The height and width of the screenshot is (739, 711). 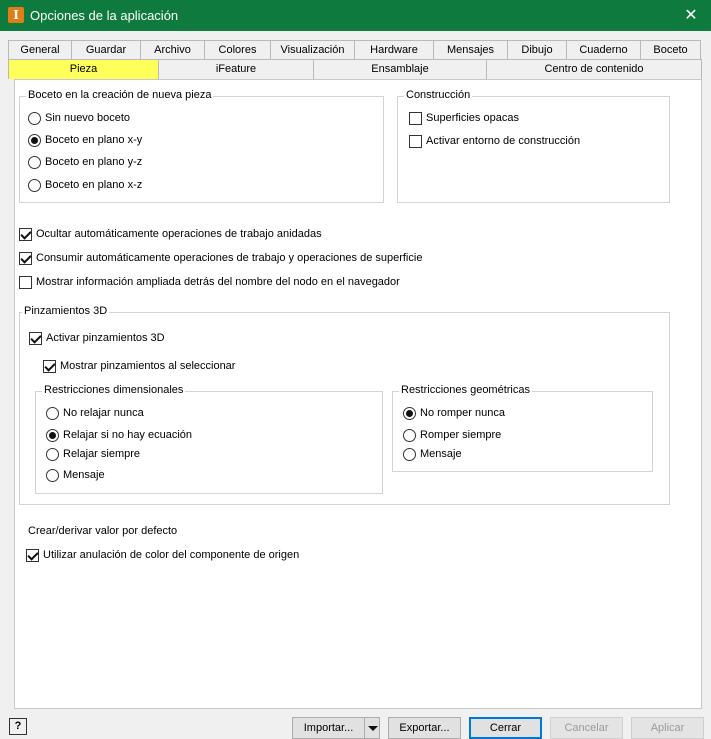 What do you see at coordinates (114, 390) in the screenshot?
I see `dimensional-constraints-legend: Restricciones dimensionales` at bounding box center [114, 390].